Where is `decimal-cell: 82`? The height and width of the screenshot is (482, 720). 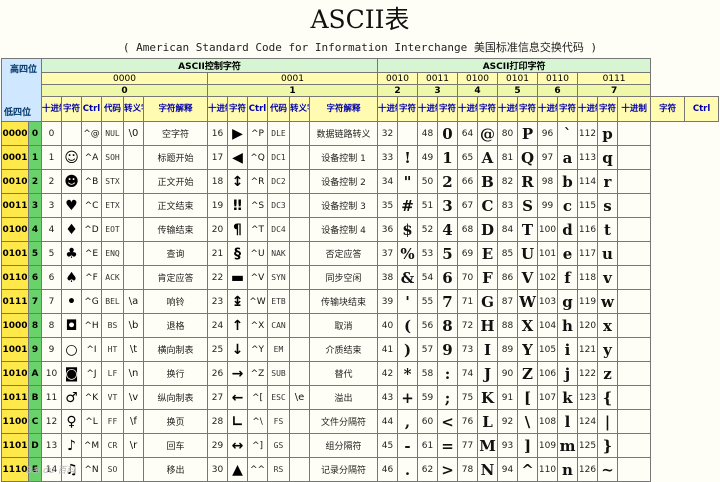
decimal-cell: 82 is located at coordinates (507, 181).